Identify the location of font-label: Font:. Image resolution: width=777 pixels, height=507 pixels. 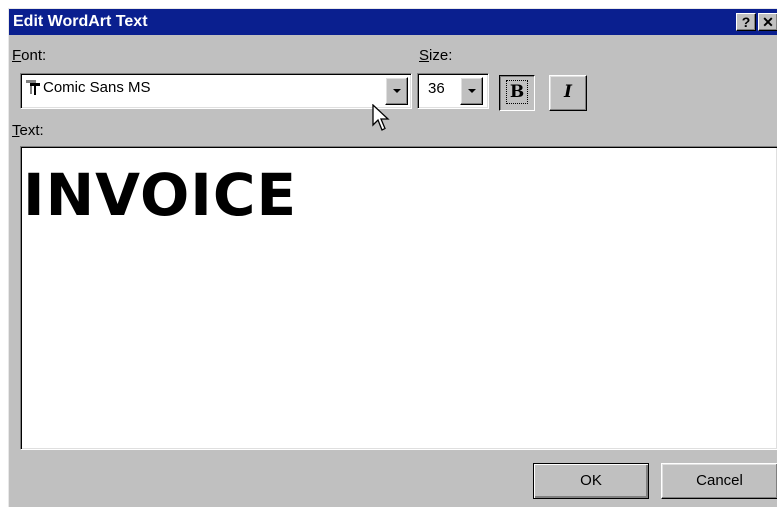
(29, 55).